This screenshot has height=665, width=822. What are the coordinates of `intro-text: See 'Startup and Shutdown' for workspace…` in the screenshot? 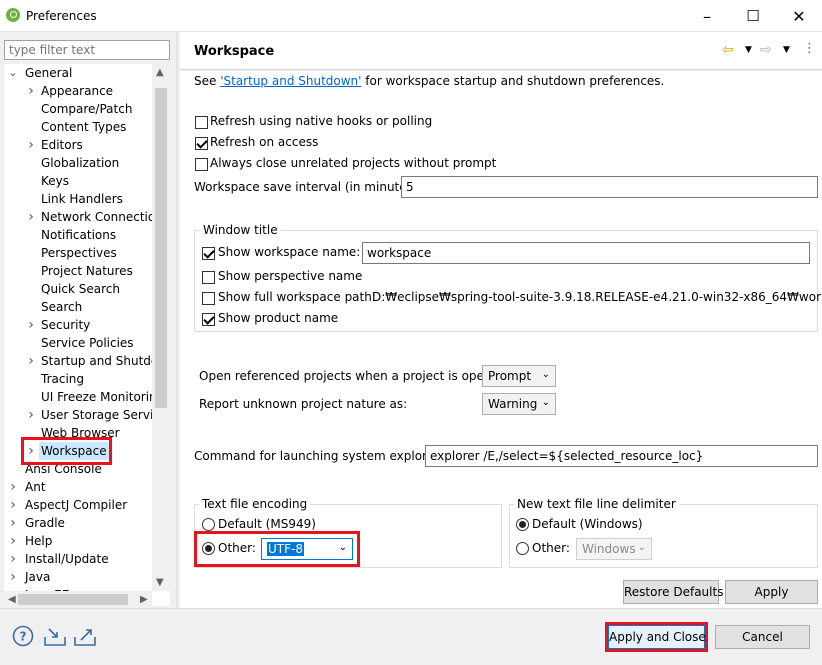 It's located at (429, 81).